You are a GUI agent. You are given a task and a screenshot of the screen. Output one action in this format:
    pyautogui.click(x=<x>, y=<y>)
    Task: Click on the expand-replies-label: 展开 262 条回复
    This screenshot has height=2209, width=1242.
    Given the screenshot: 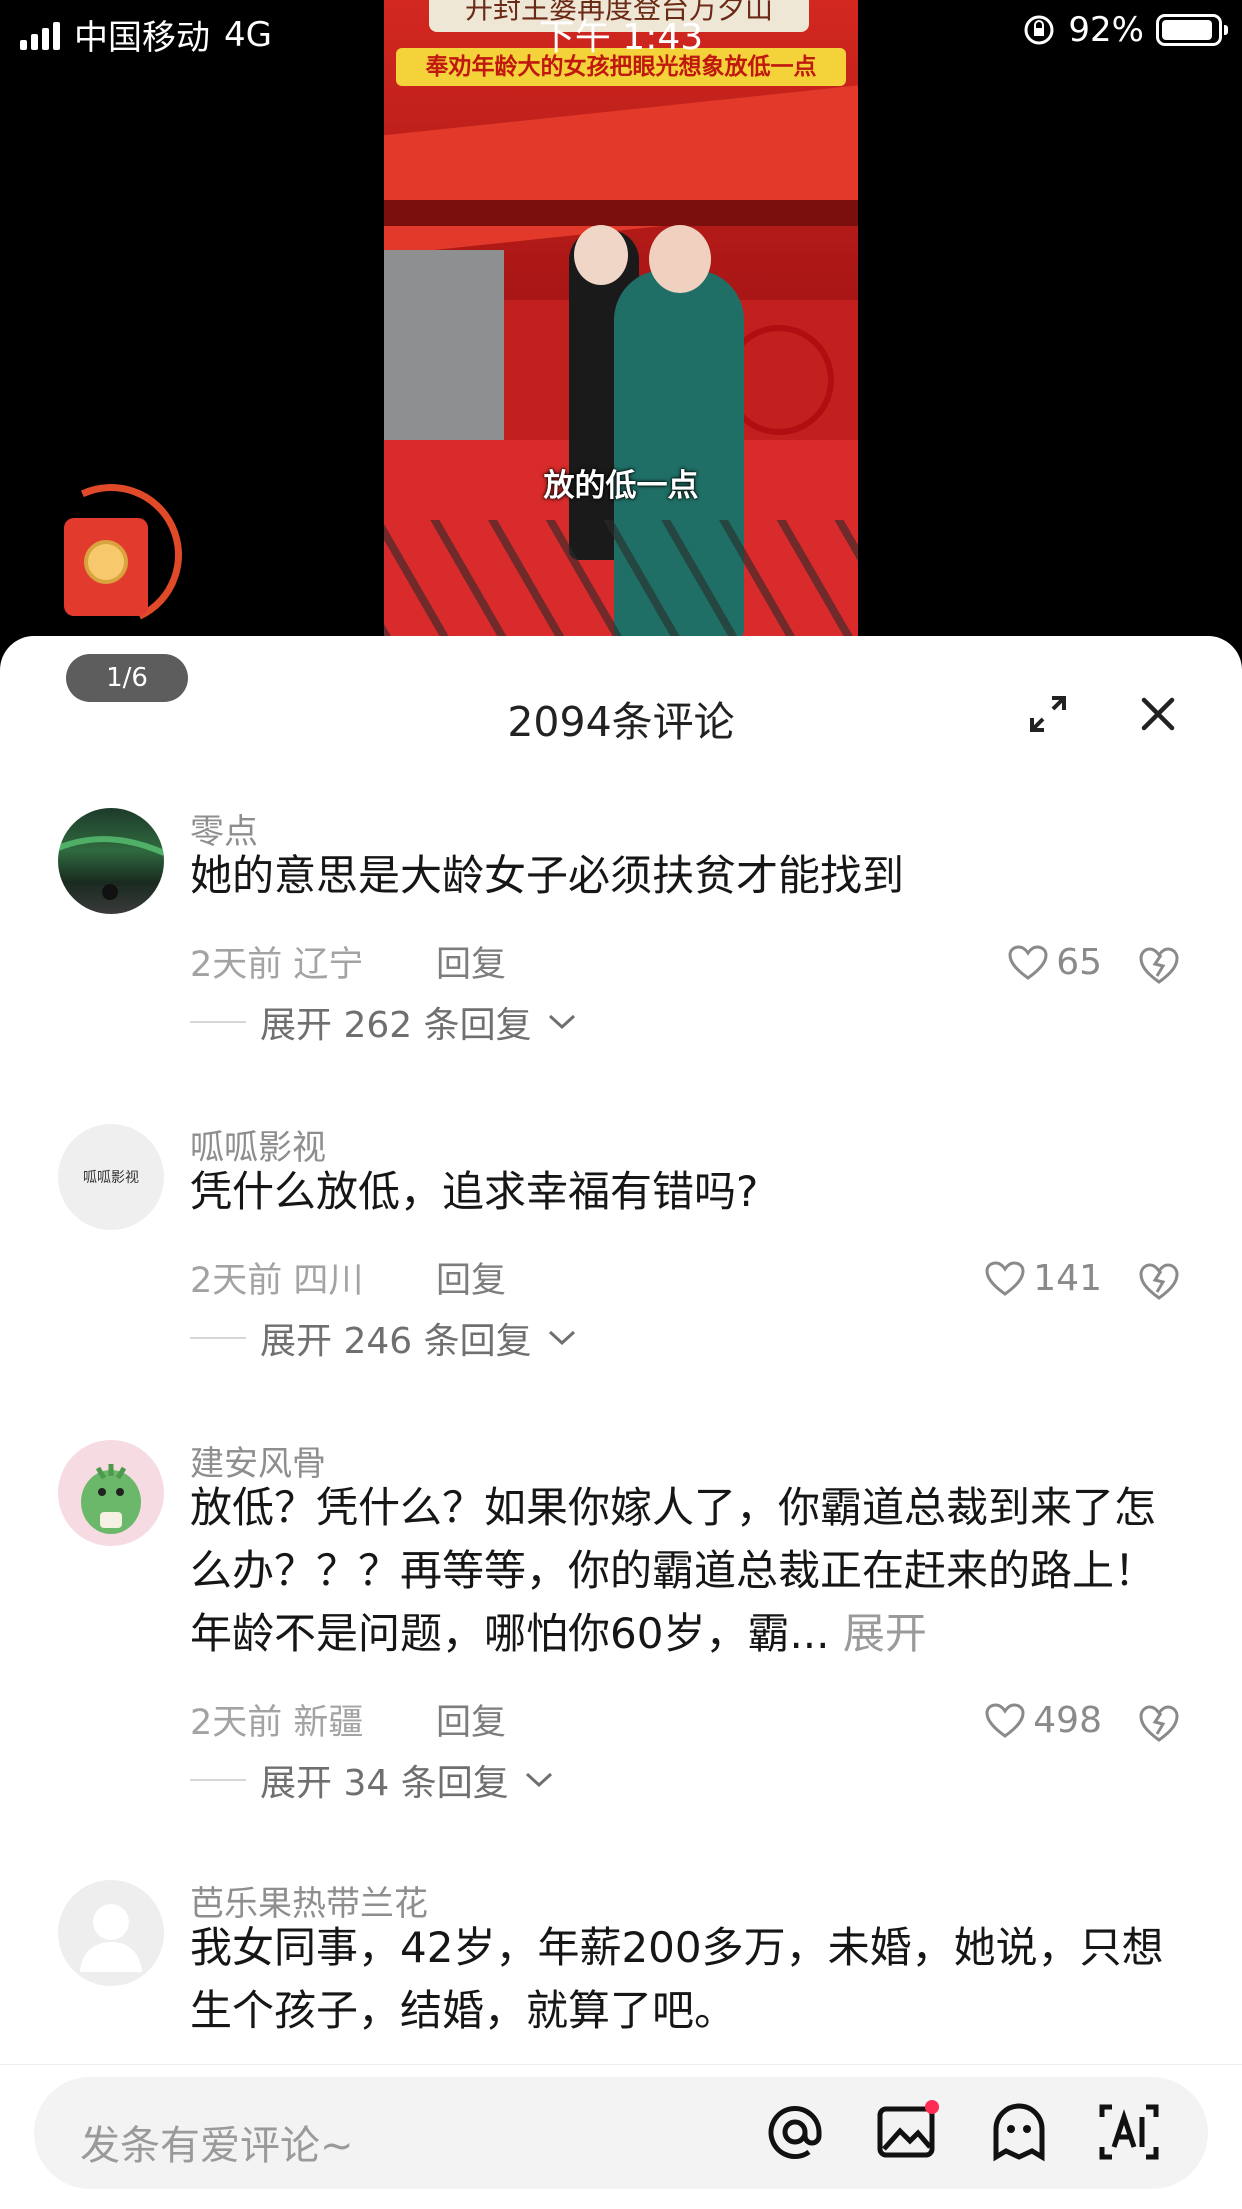 What is the action you would take?
    pyautogui.click(x=396, y=1025)
    